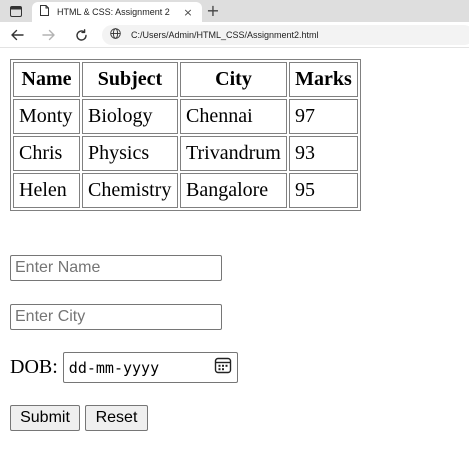 The width and height of the screenshot is (469, 465). What do you see at coordinates (46, 116) in the screenshot?
I see `cell-name: Monty` at bounding box center [46, 116].